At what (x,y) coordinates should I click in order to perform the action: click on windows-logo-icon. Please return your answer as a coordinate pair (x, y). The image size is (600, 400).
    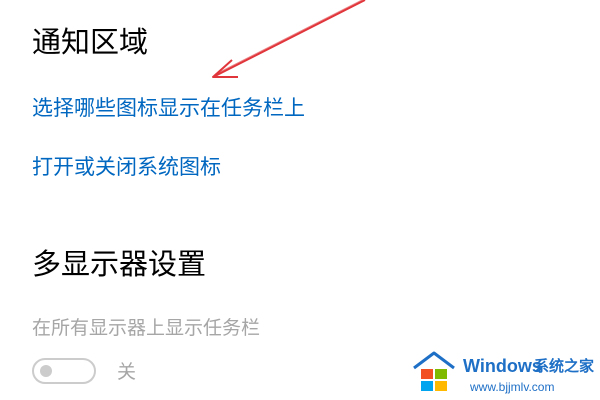
    Looking at the image, I should click on (434, 371).